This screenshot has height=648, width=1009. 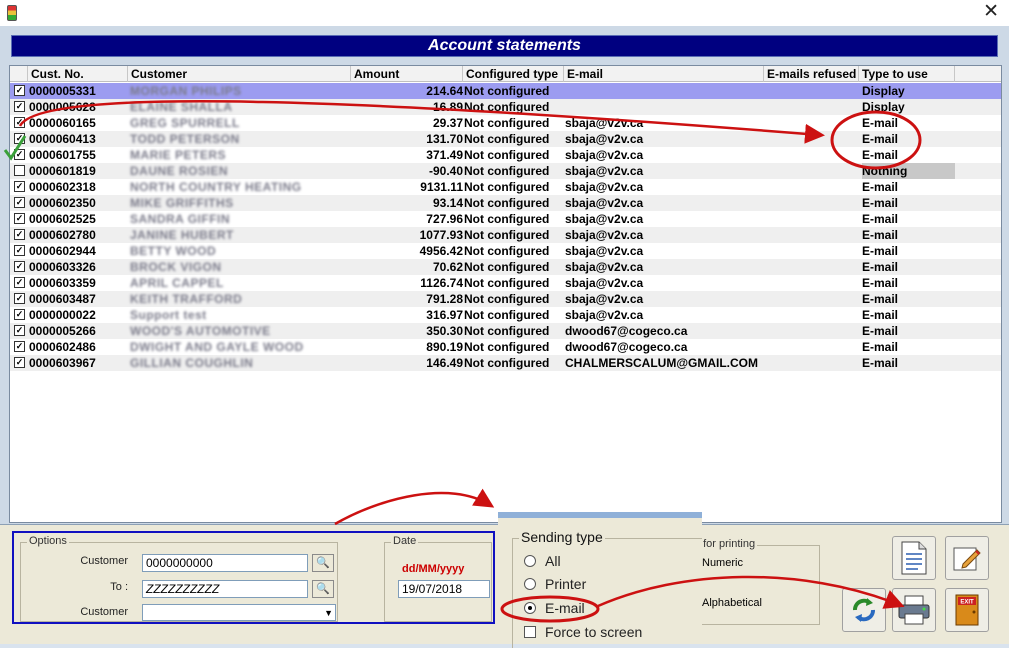 I want to click on force-to-screen-checkbox, so click(x=530, y=632).